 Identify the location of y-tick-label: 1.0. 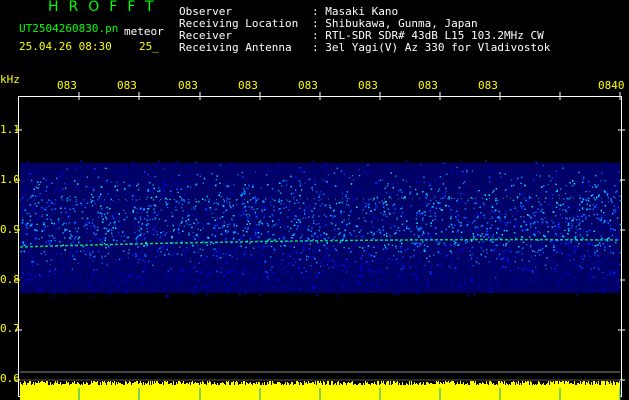
(10, 179).